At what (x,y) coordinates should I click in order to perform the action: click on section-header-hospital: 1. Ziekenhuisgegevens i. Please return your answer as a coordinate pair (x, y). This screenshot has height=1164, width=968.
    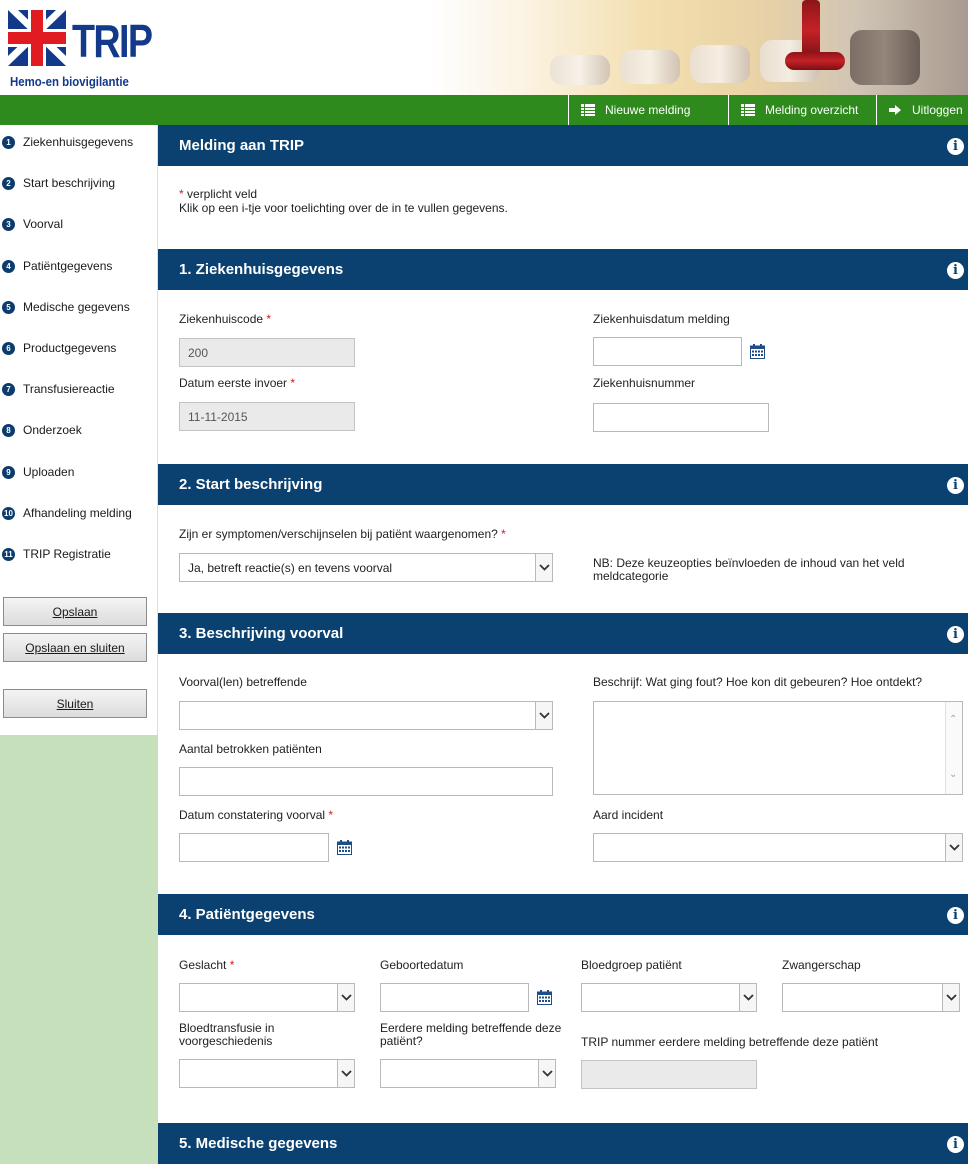
    Looking at the image, I should click on (563, 269).